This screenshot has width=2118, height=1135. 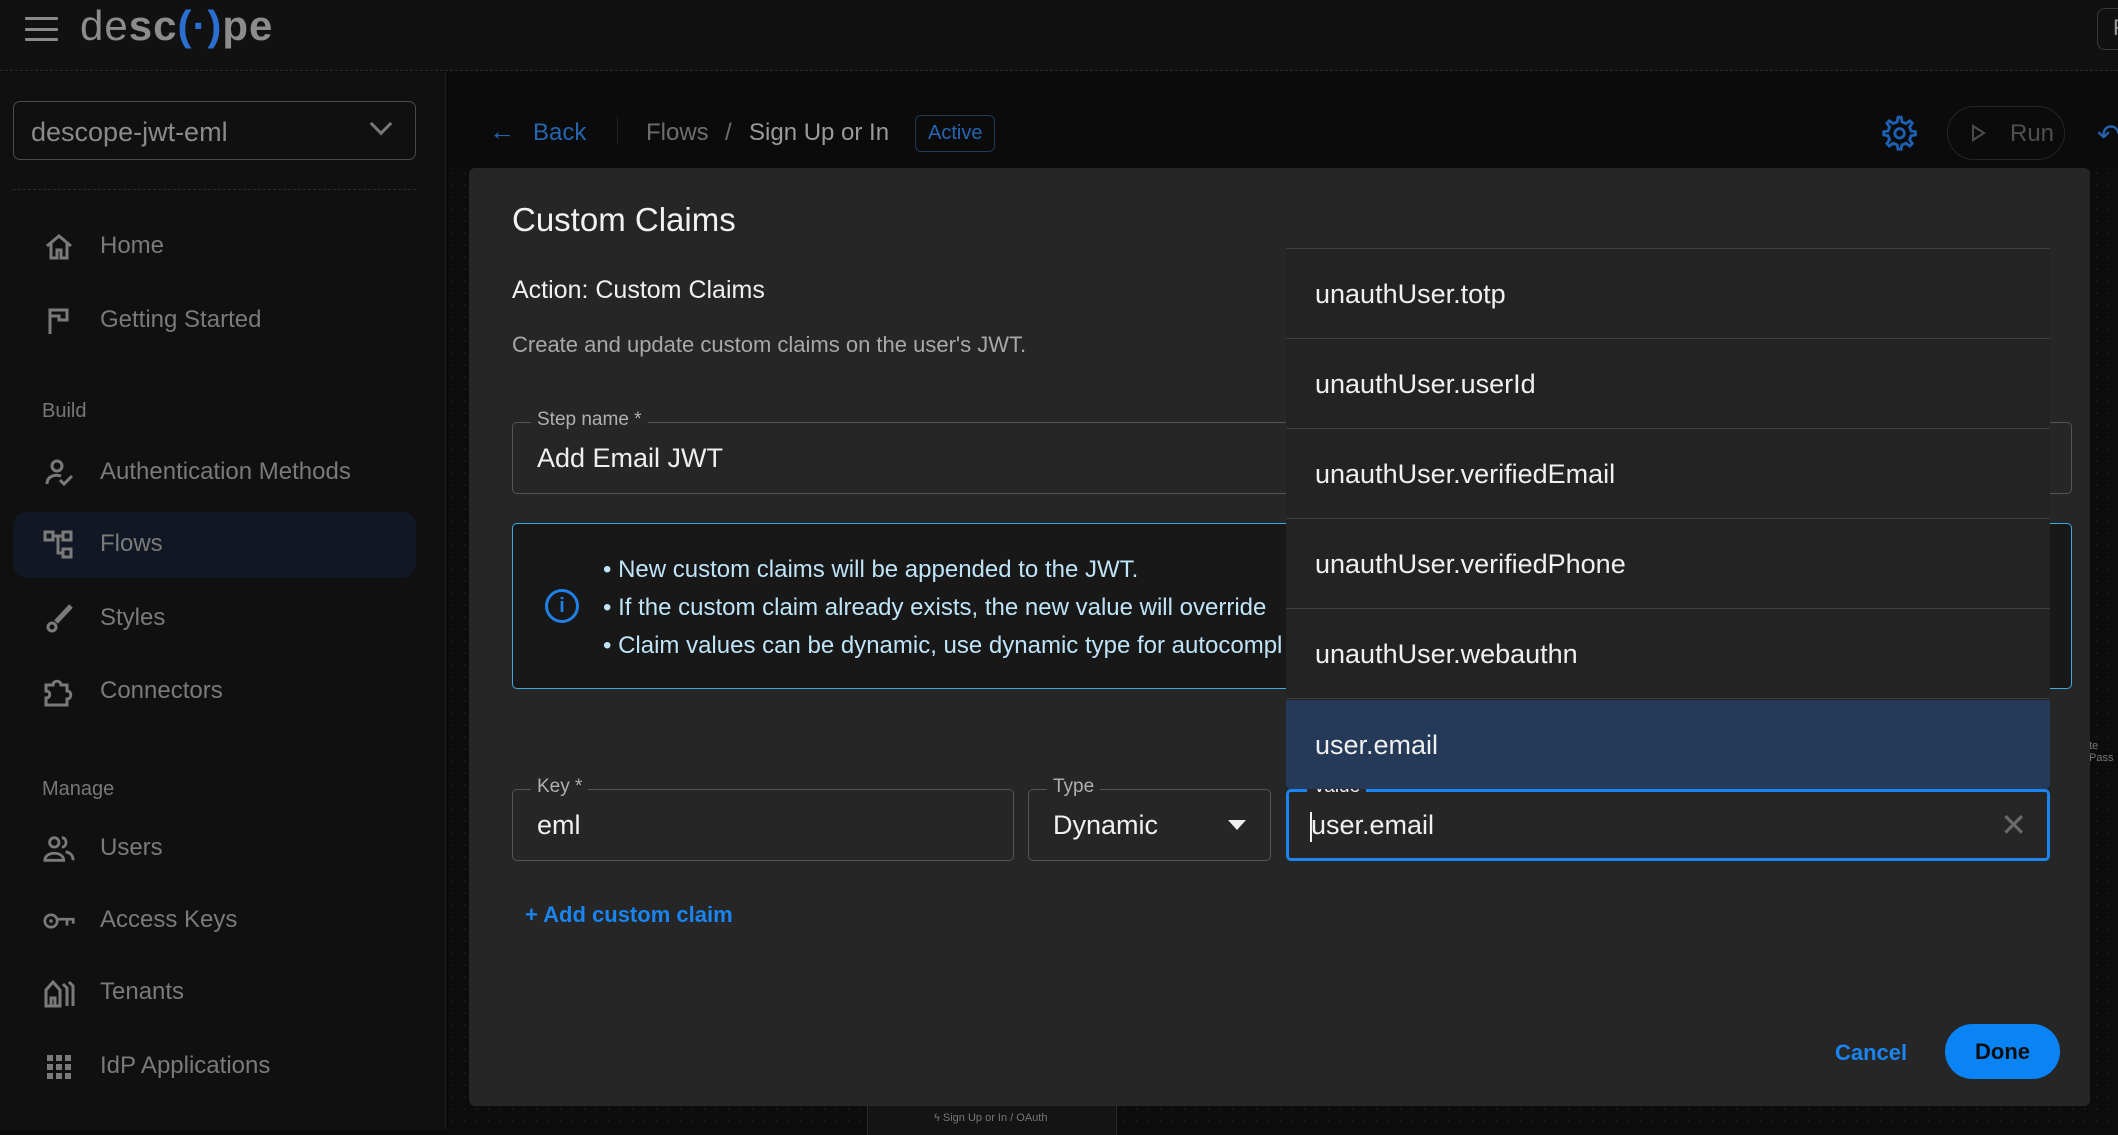 What do you see at coordinates (381, 124) in the screenshot?
I see `chevron-down-icon` at bounding box center [381, 124].